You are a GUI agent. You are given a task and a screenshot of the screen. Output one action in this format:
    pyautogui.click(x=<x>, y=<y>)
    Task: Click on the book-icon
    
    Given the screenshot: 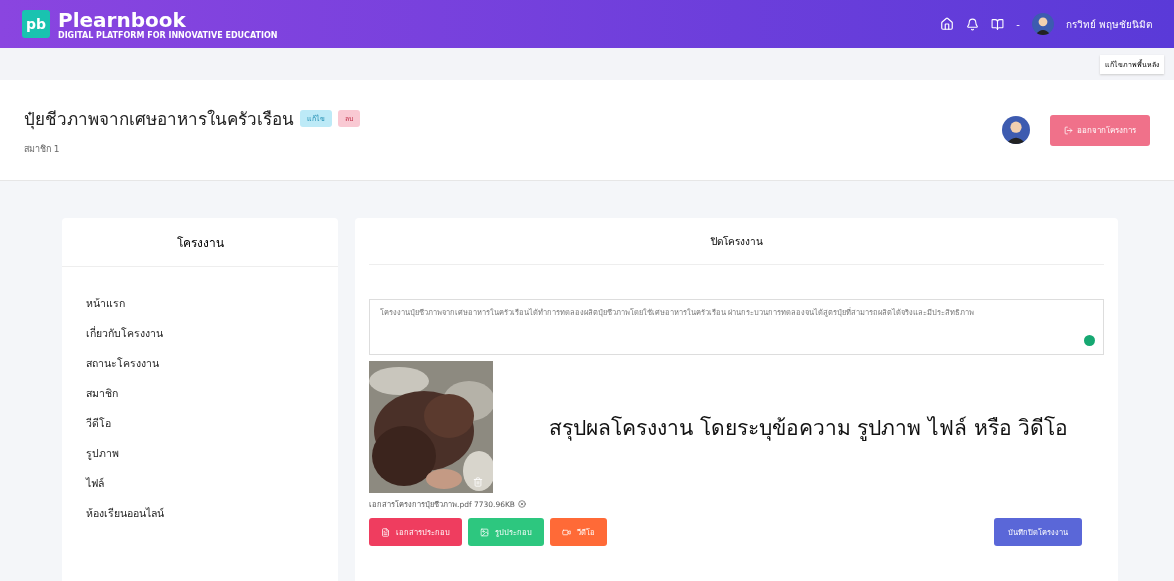 What is the action you would take?
    pyautogui.click(x=998, y=24)
    